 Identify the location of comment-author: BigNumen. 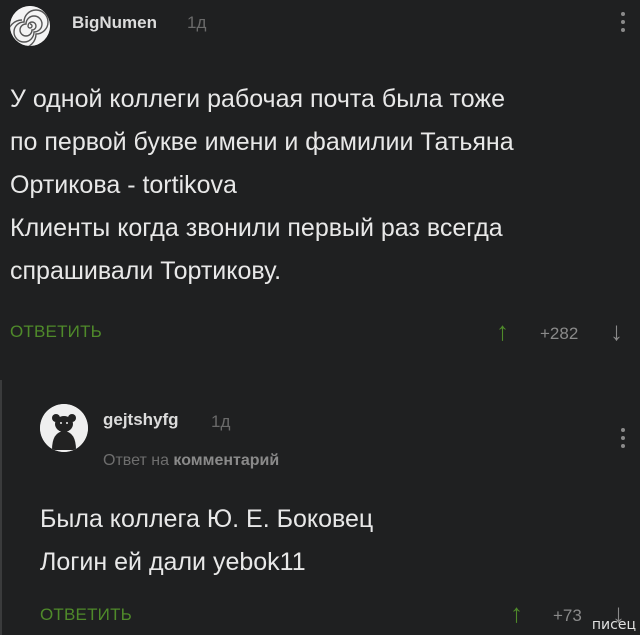
(114, 23).